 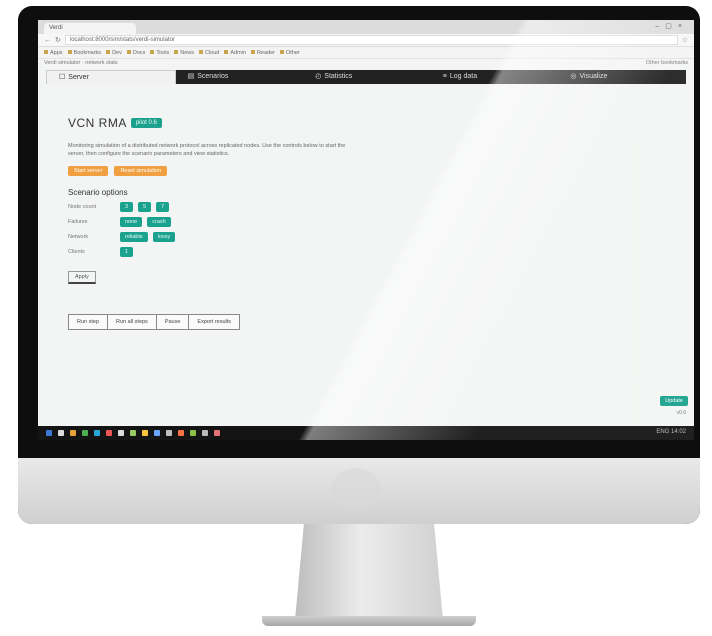 I want to click on browser-tab: Verdi, so click(x=90, y=28).